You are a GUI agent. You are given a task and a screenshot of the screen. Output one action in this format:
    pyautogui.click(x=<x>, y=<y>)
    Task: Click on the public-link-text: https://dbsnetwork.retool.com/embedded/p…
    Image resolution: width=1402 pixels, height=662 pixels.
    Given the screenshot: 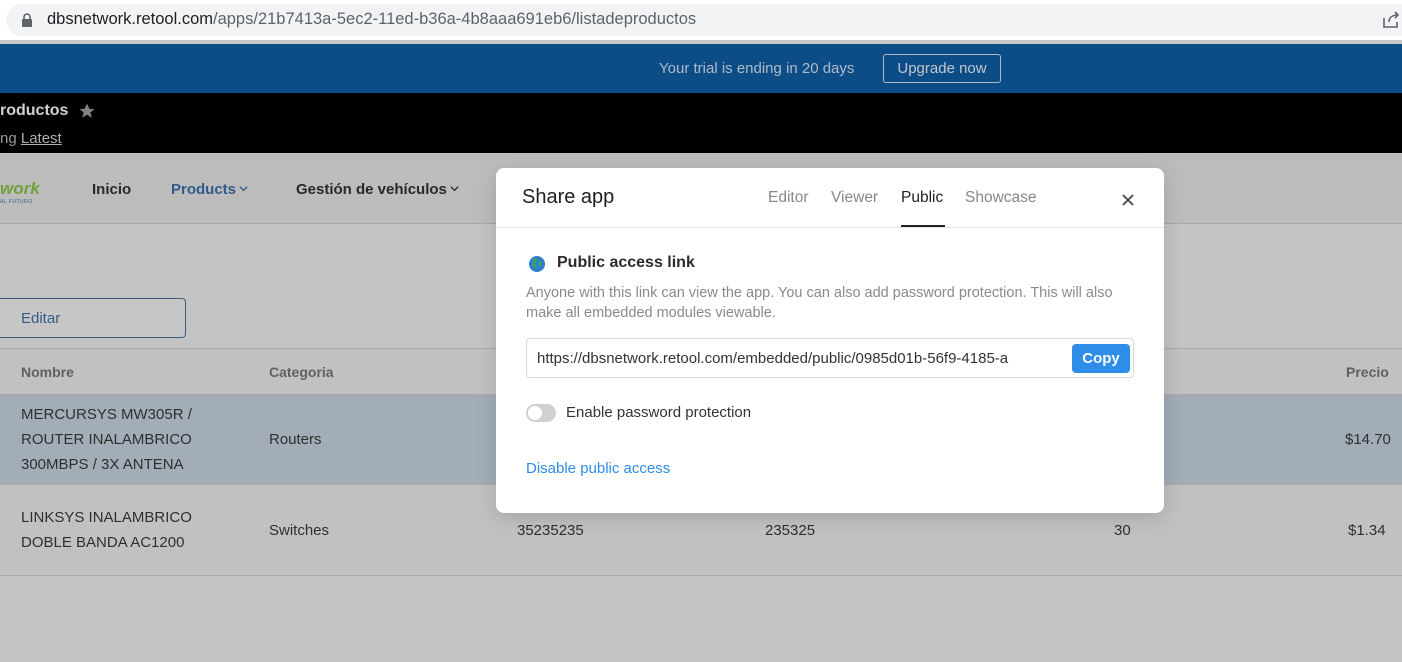 What is the action you would take?
    pyautogui.click(x=773, y=358)
    